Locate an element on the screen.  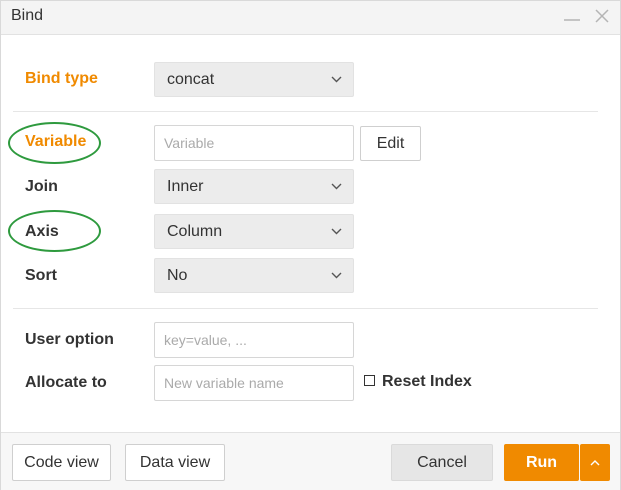
bind-type-value: concat is located at coordinates (191, 79).